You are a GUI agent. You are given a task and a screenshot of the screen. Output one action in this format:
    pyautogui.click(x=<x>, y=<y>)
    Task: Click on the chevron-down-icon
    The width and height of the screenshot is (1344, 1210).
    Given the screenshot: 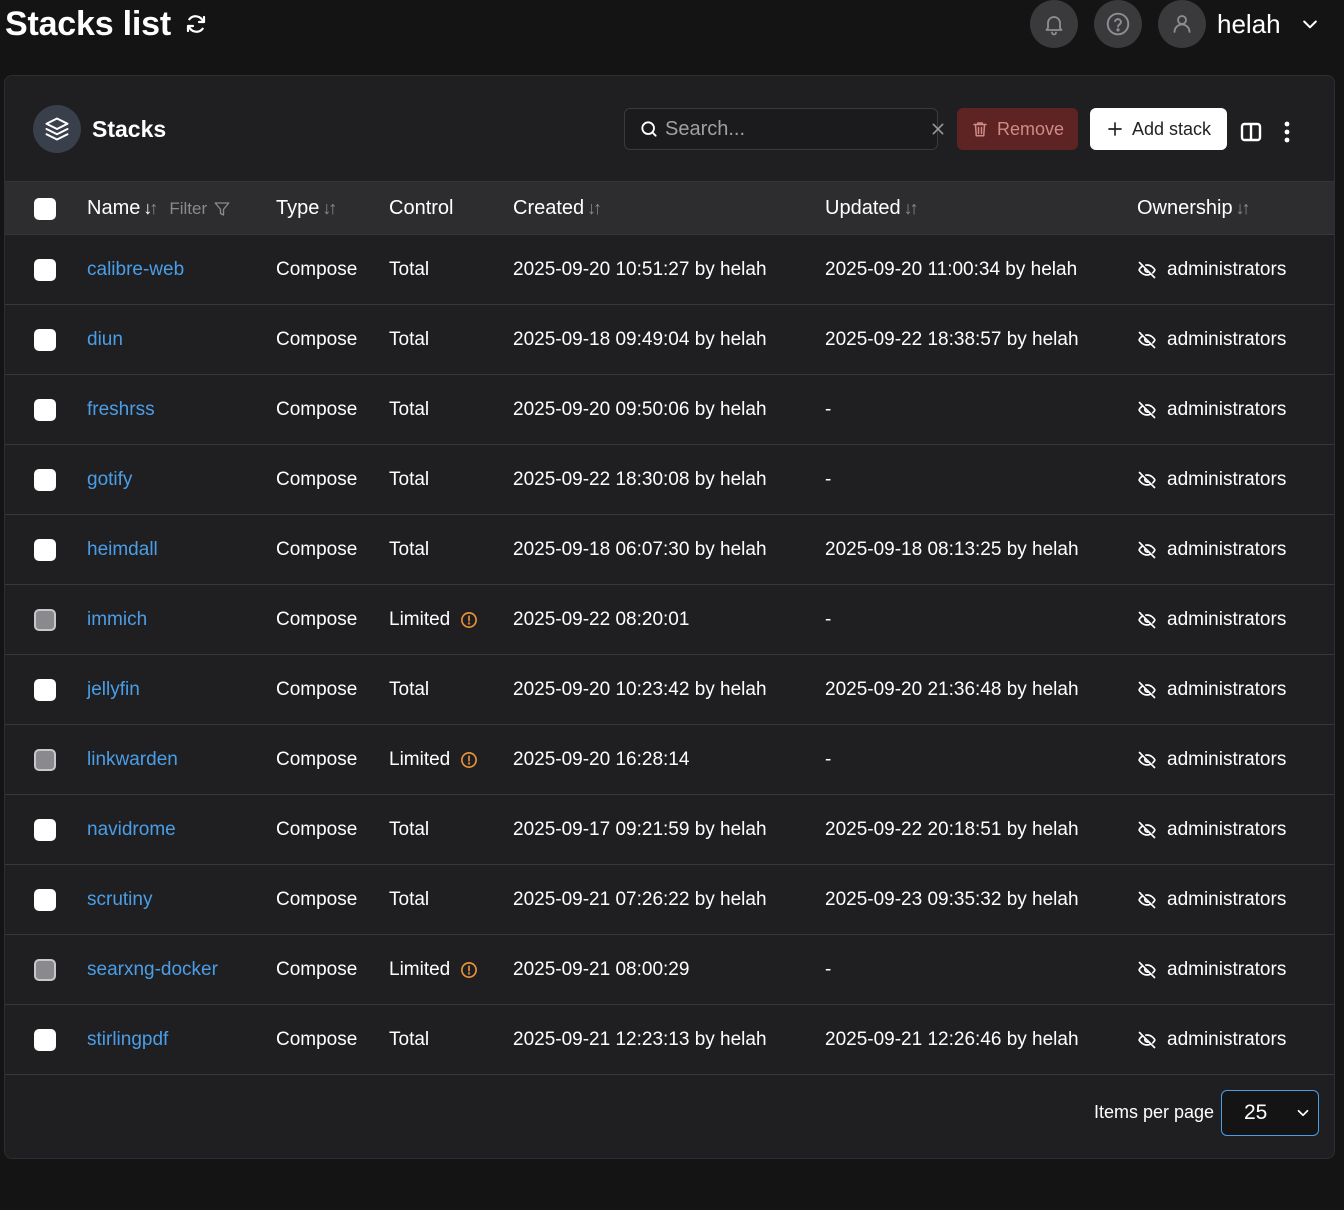 What is the action you would take?
    pyautogui.click(x=1310, y=24)
    